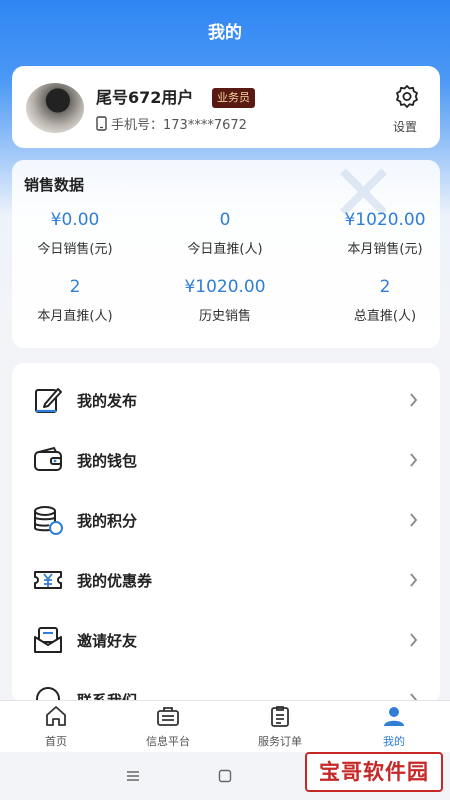  What do you see at coordinates (225, 249) in the screenshot?
I see `stat-label: 今日直推(人)` at bounding box center [225, 249].